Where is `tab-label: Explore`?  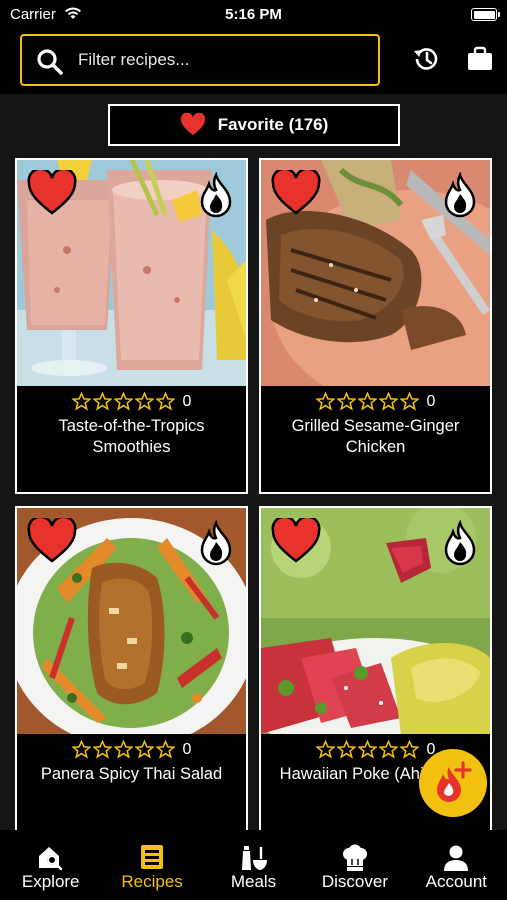 tab-label: Explore is located at coordinates (50, 881).